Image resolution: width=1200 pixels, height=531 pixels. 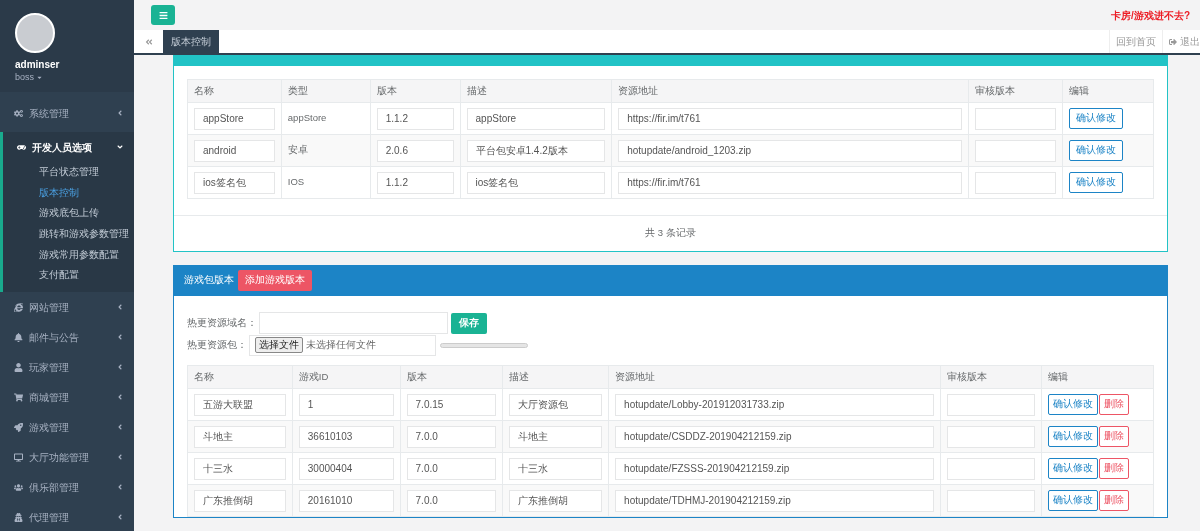 I want to click on page-tab: 版本控制, so click(x=191, y=41).